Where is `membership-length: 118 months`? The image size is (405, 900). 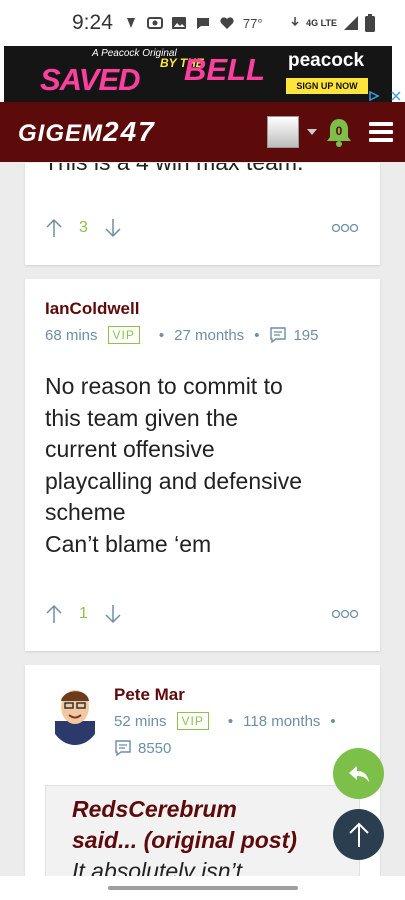 membership-length: 118 months is located at coordinates (282, 721).